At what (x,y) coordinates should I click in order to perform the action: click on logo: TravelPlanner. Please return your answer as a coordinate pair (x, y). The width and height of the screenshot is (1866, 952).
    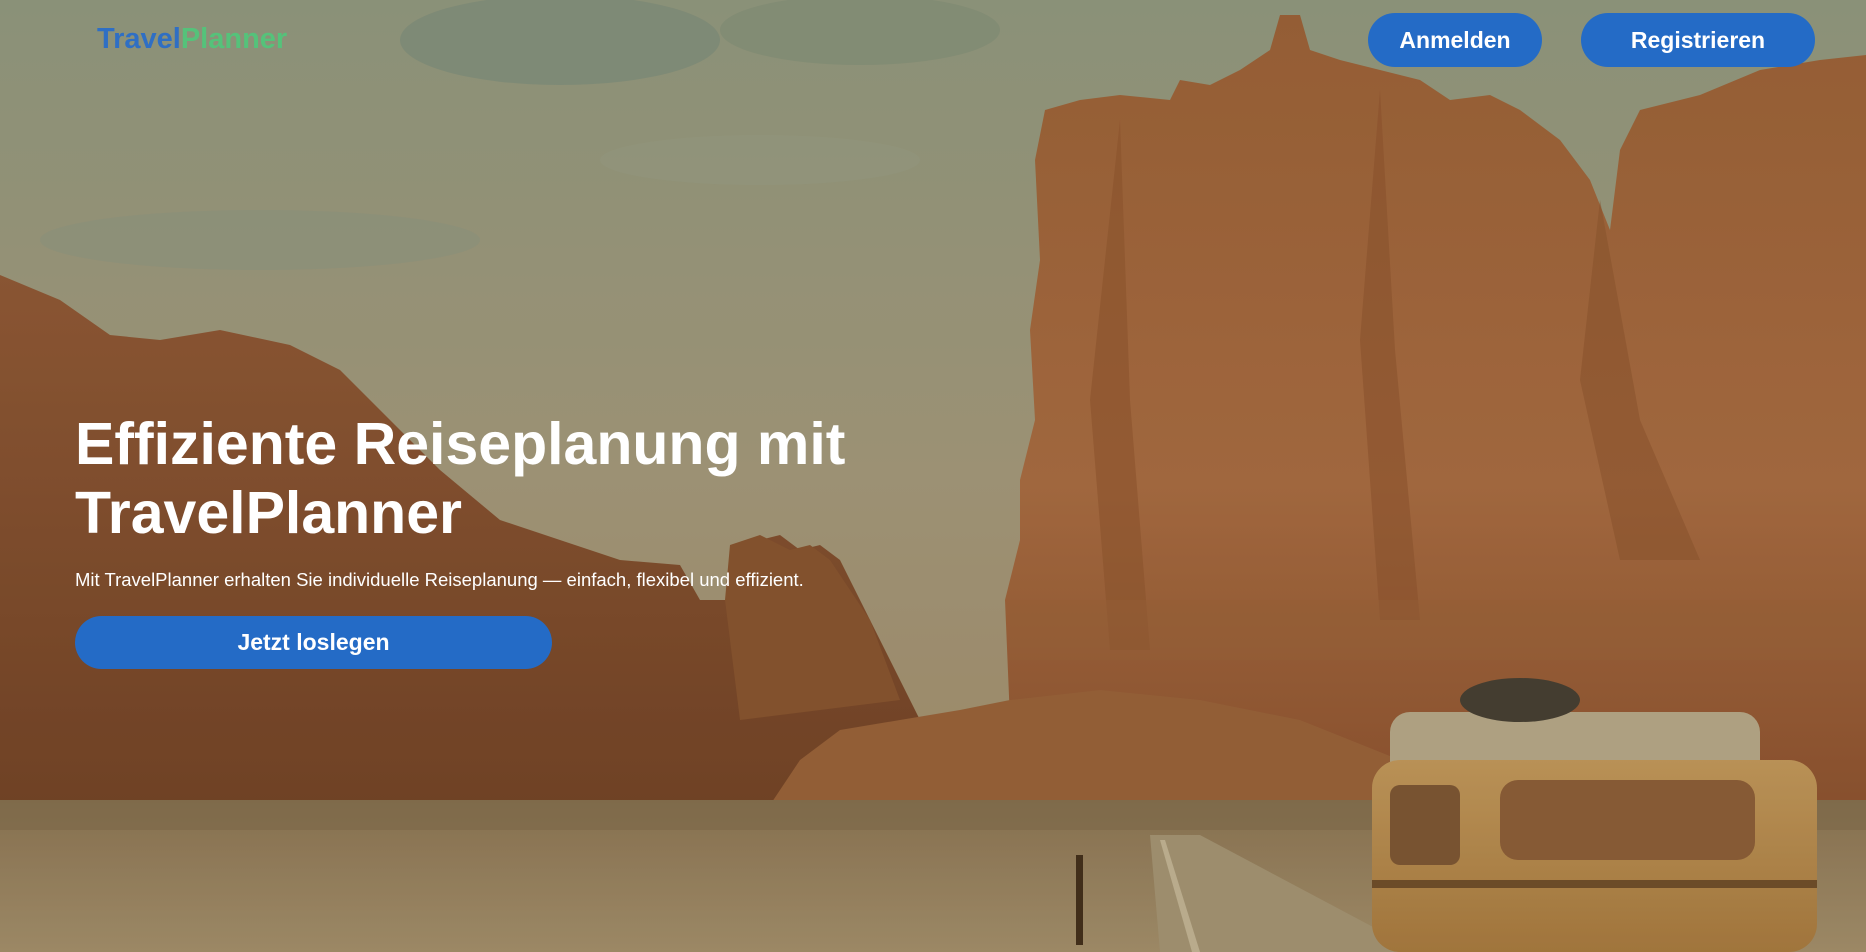
    Looking at the image, I should click on (192, 39).